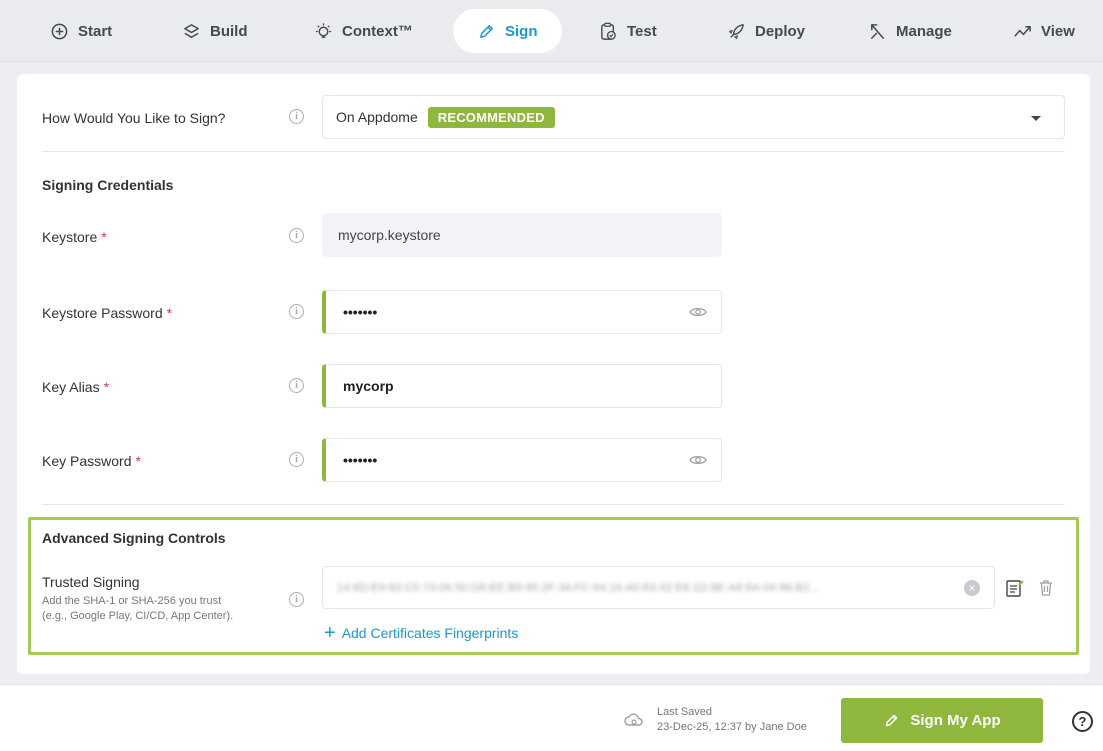 The width and height of the screenshot is (1103, 751). Describe the element at coordinates (377, 117) in the screenshot. I see `sign-method-value: On Appdome` at that location.